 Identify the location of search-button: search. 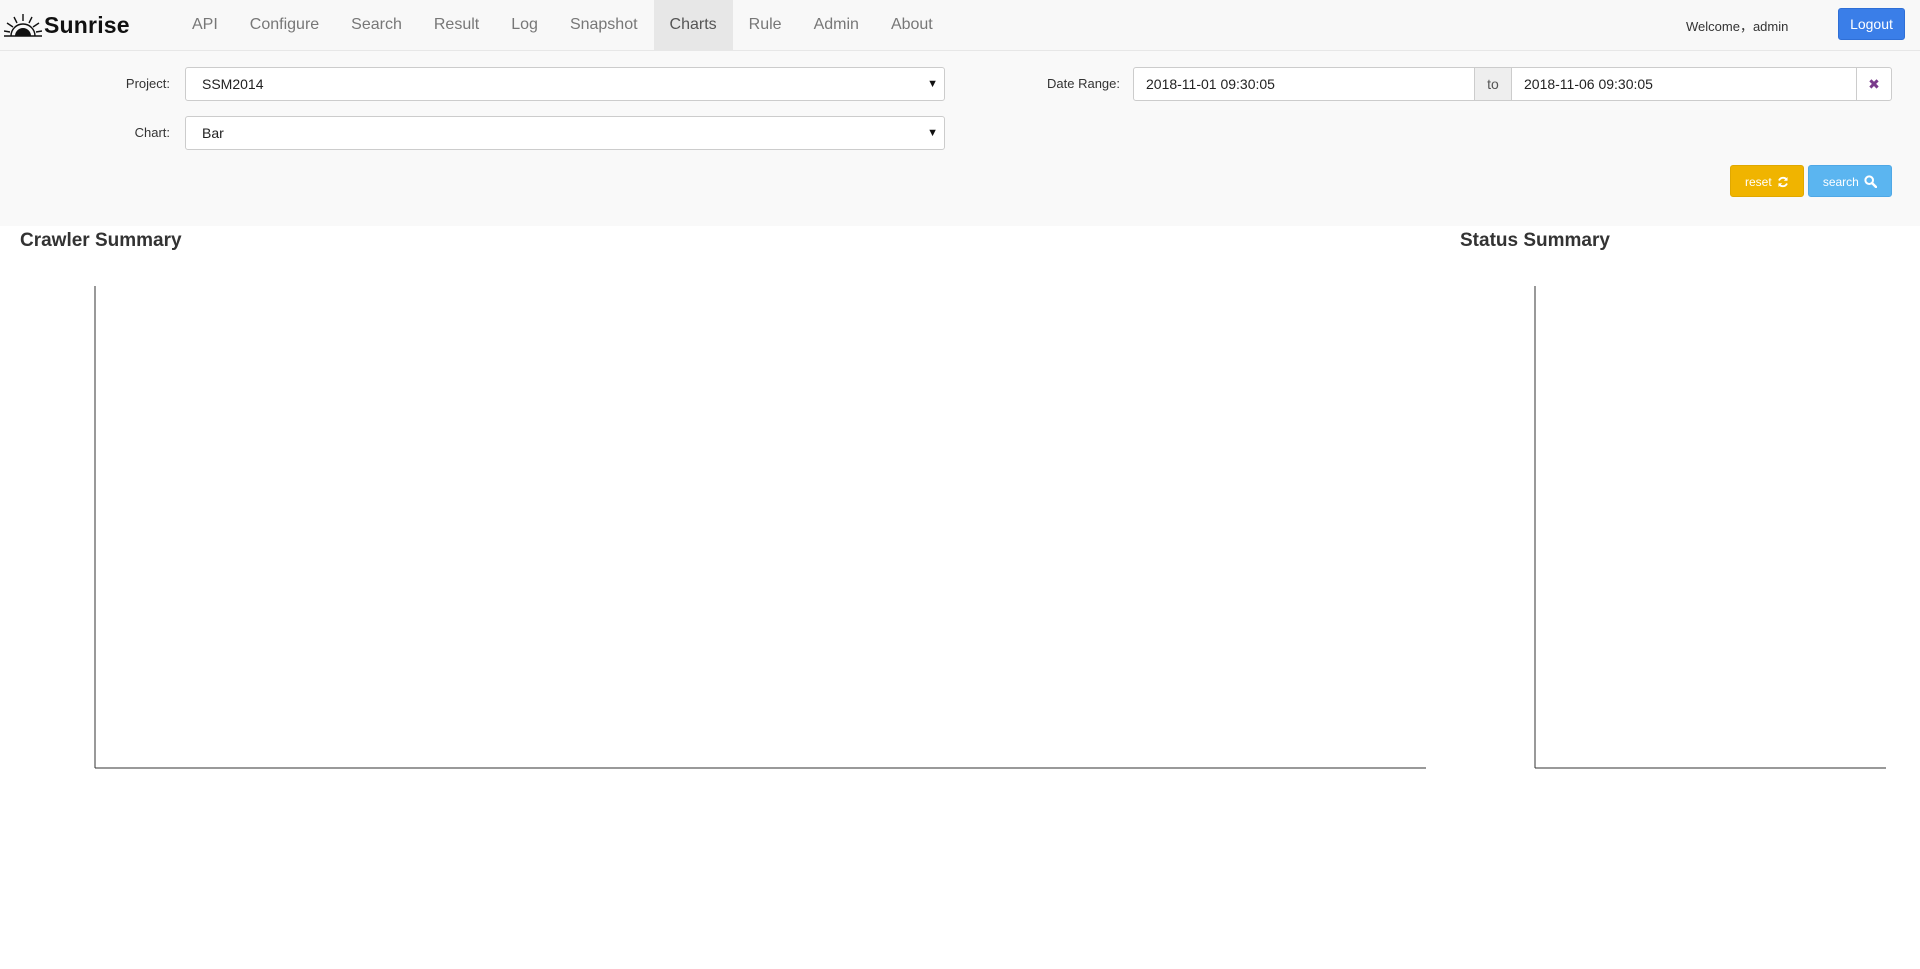
(1850, 181).